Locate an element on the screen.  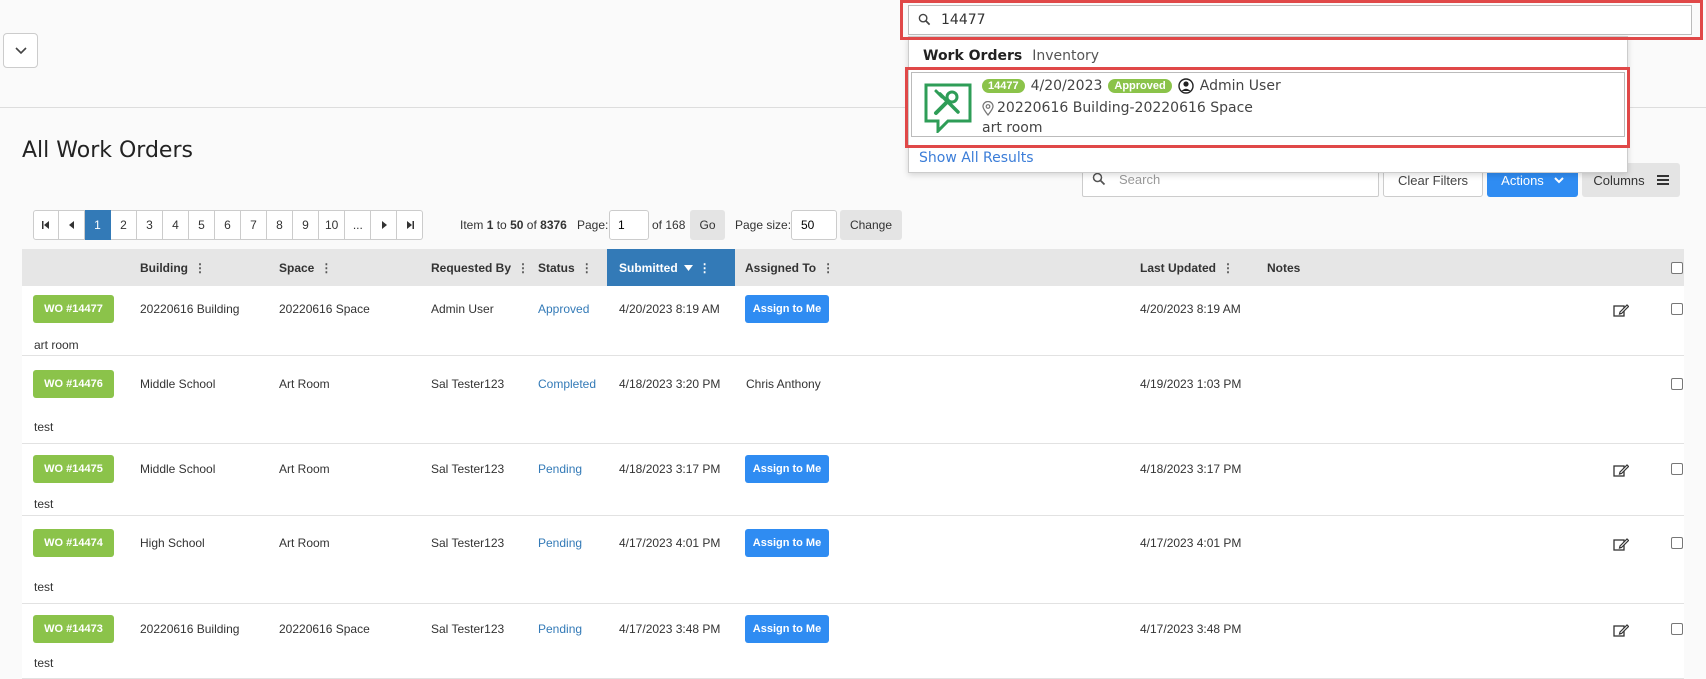
go-button: Go is located at coordinates (707, 225).